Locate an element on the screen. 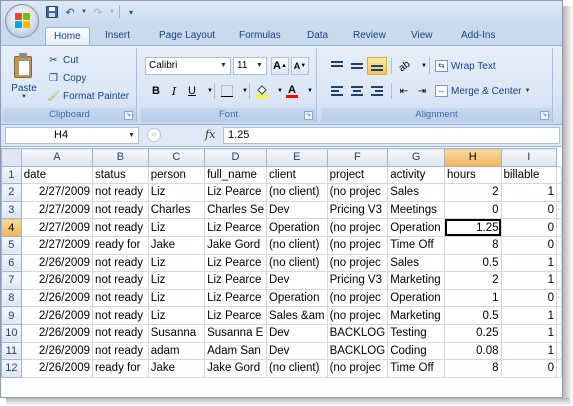  italic-button: I is located at coordinates (174, 91).